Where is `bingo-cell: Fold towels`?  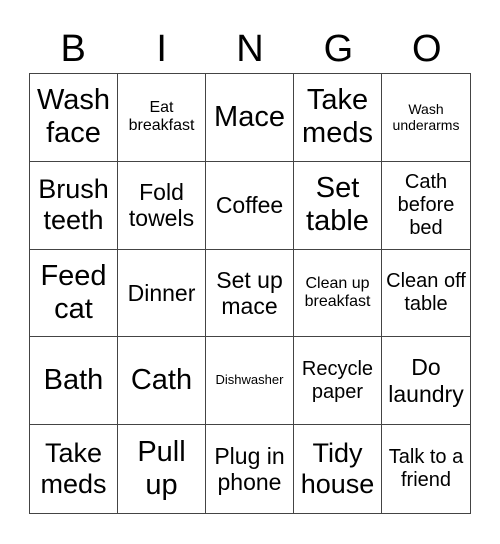 bingo-cell: Fold towels is located at coordinates (162, 205).